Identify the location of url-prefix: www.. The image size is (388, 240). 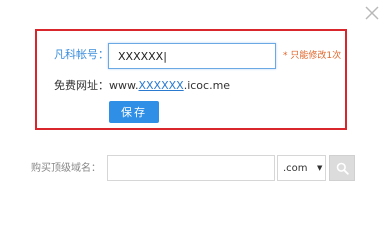
(124, 85).